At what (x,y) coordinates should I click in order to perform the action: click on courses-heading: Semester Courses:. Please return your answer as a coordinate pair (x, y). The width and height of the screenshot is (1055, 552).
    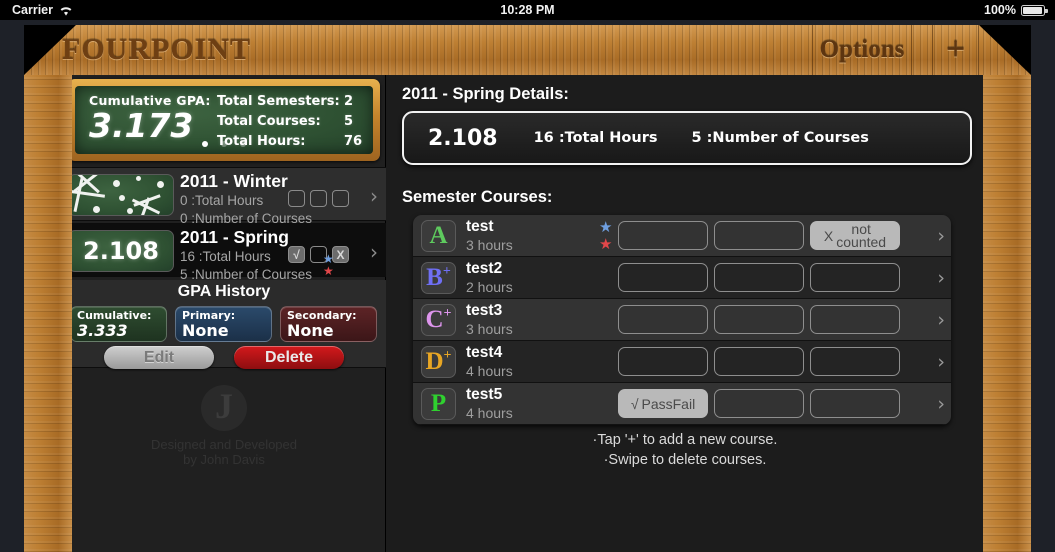
    Looking at the image, I should click on (477, 197).